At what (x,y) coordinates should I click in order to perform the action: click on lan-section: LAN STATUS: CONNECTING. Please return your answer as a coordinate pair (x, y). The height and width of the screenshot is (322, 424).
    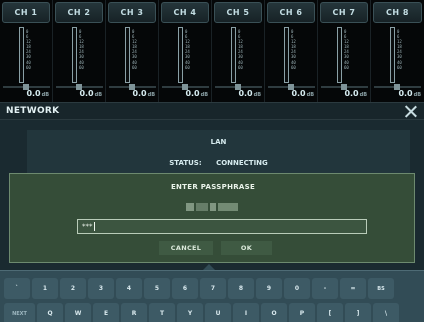
    Looking at the image, I should click on (218, 152).